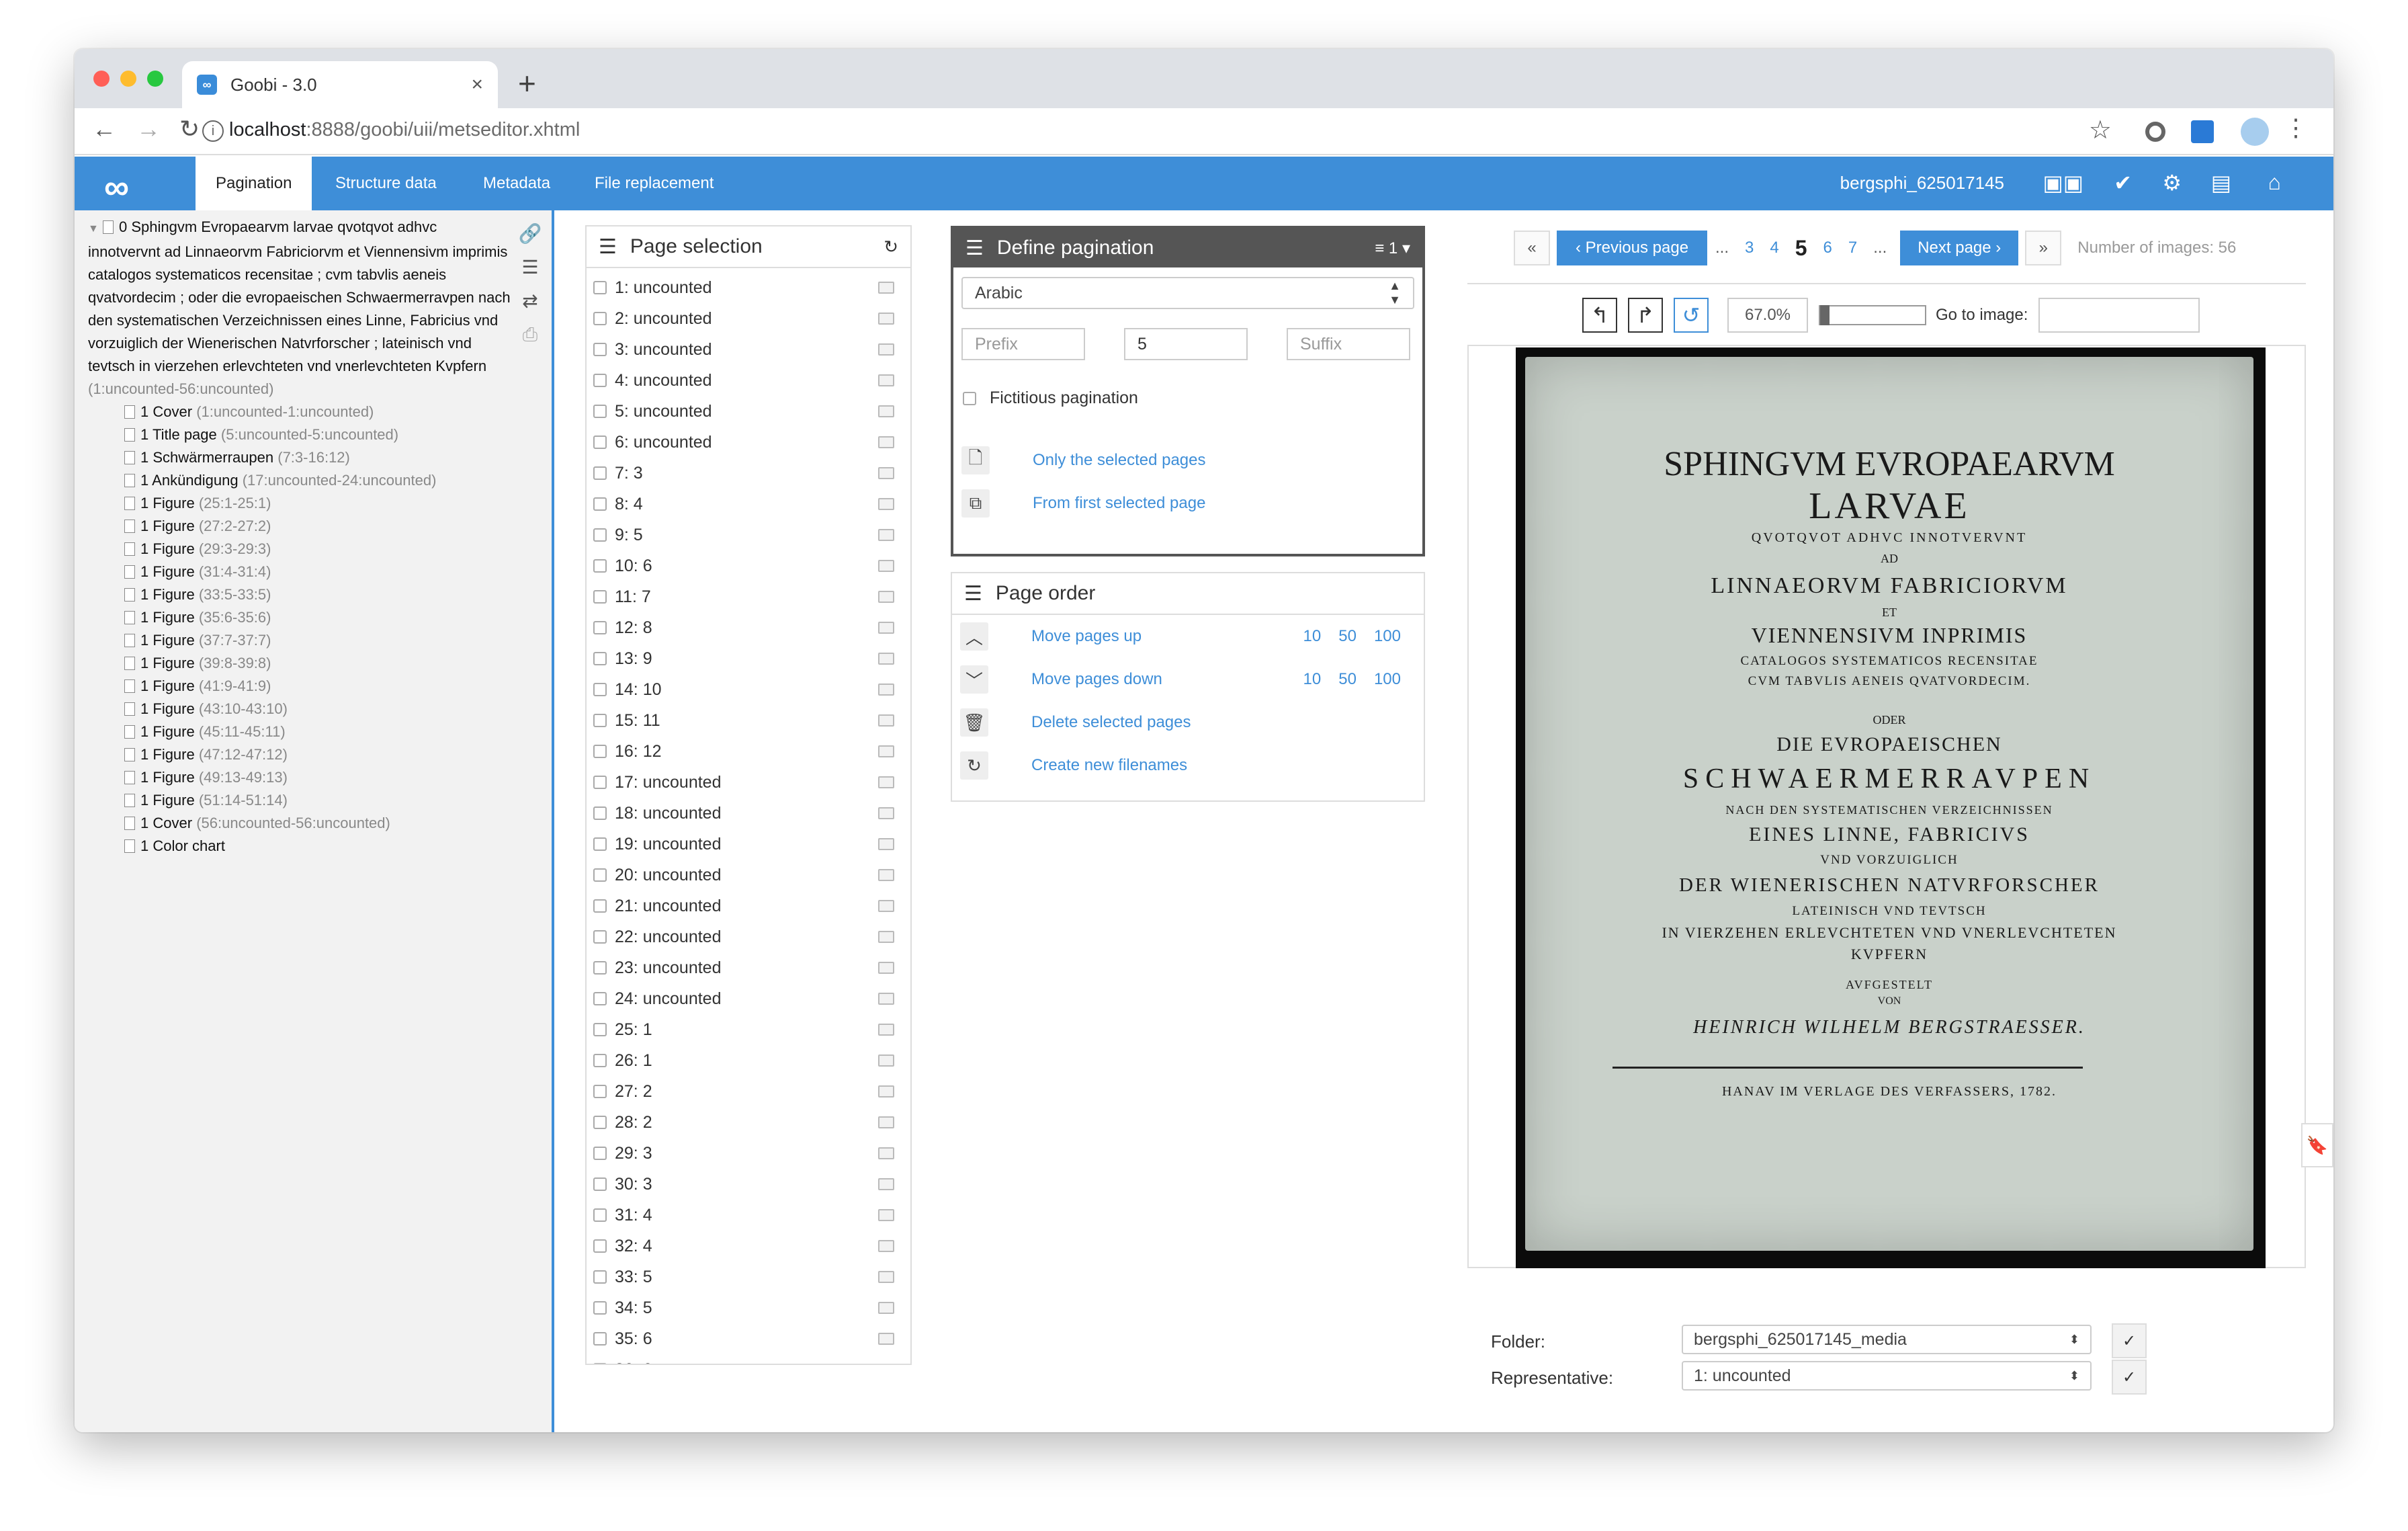 Image resolution: width=2408 pixels, height=1531 pixels. What do you see at coordinates (296, 823) in the screenshot?
I see `tree-item: 1 Cover (56:uncounted-56:uncounted)` at bounding box center [296, 823].